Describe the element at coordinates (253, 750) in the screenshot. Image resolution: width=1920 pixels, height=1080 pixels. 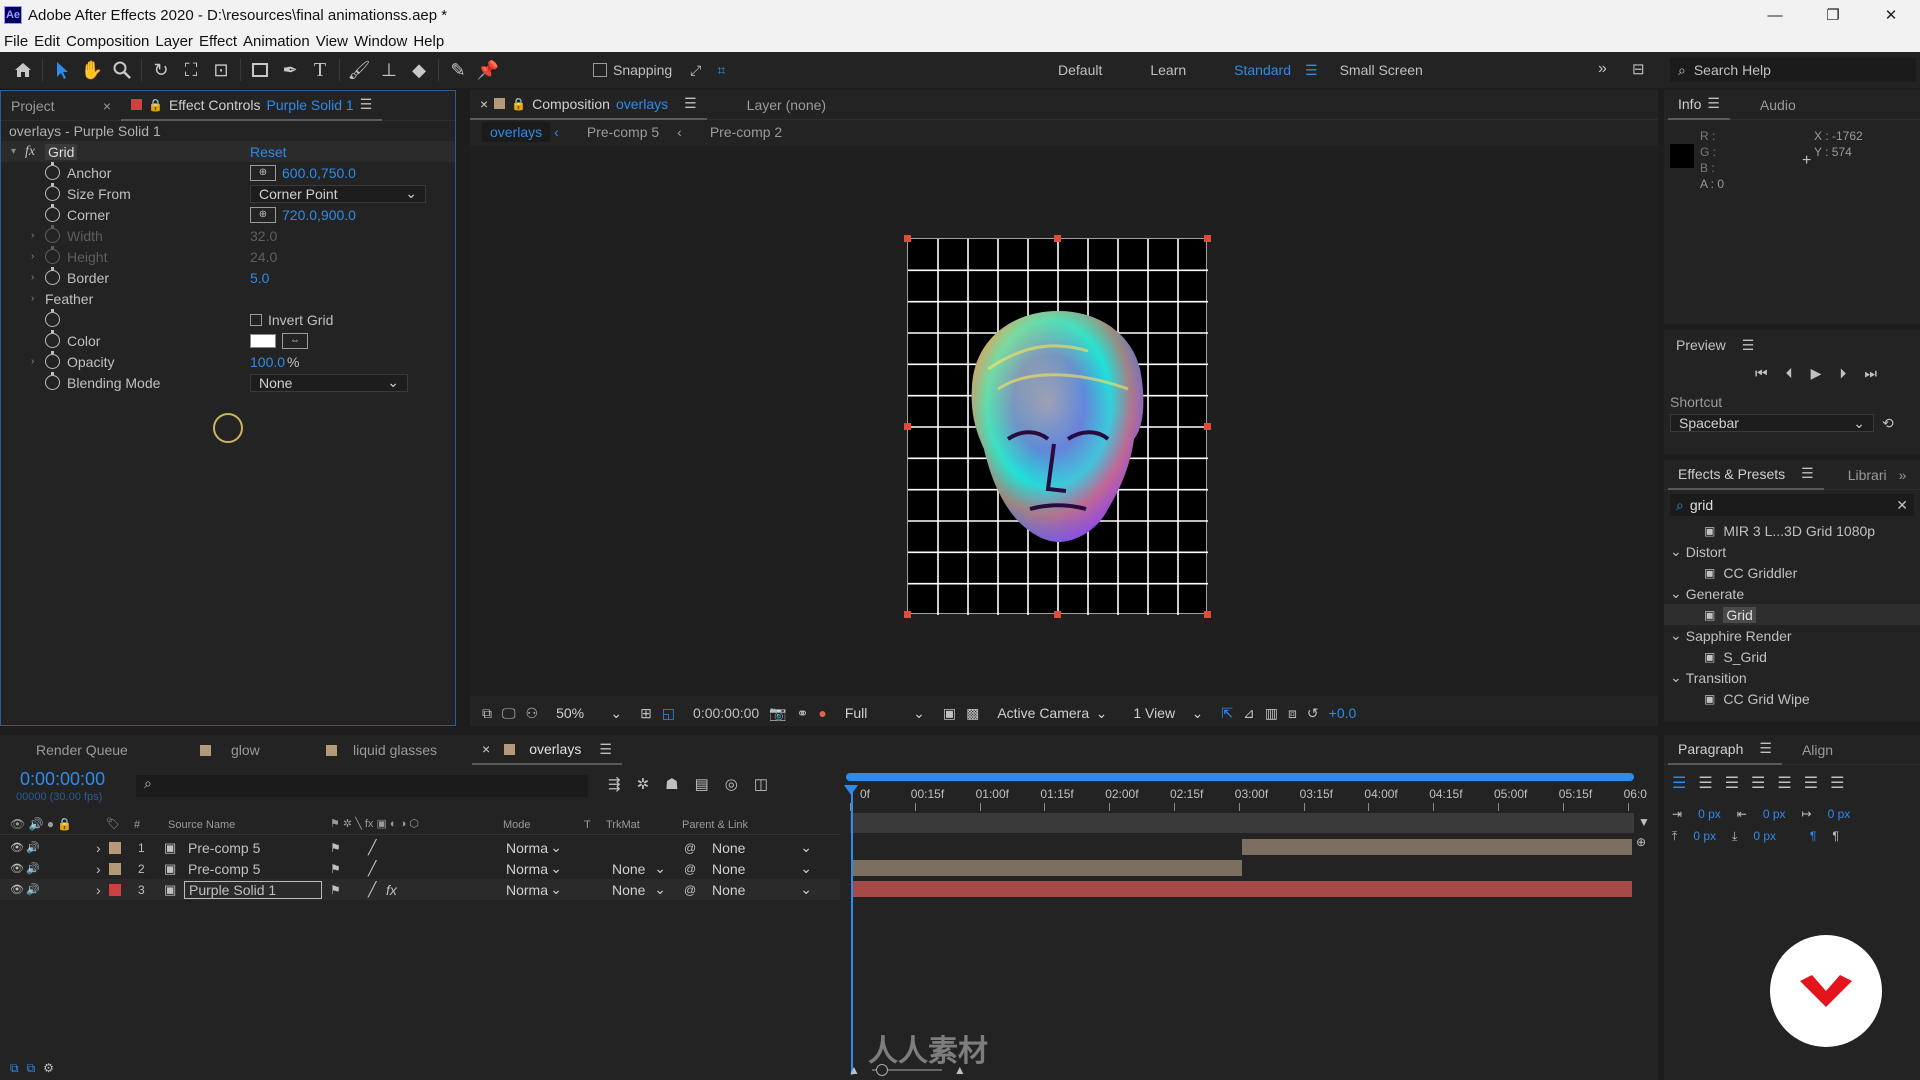
I see `tab-glow: glow` at that location.